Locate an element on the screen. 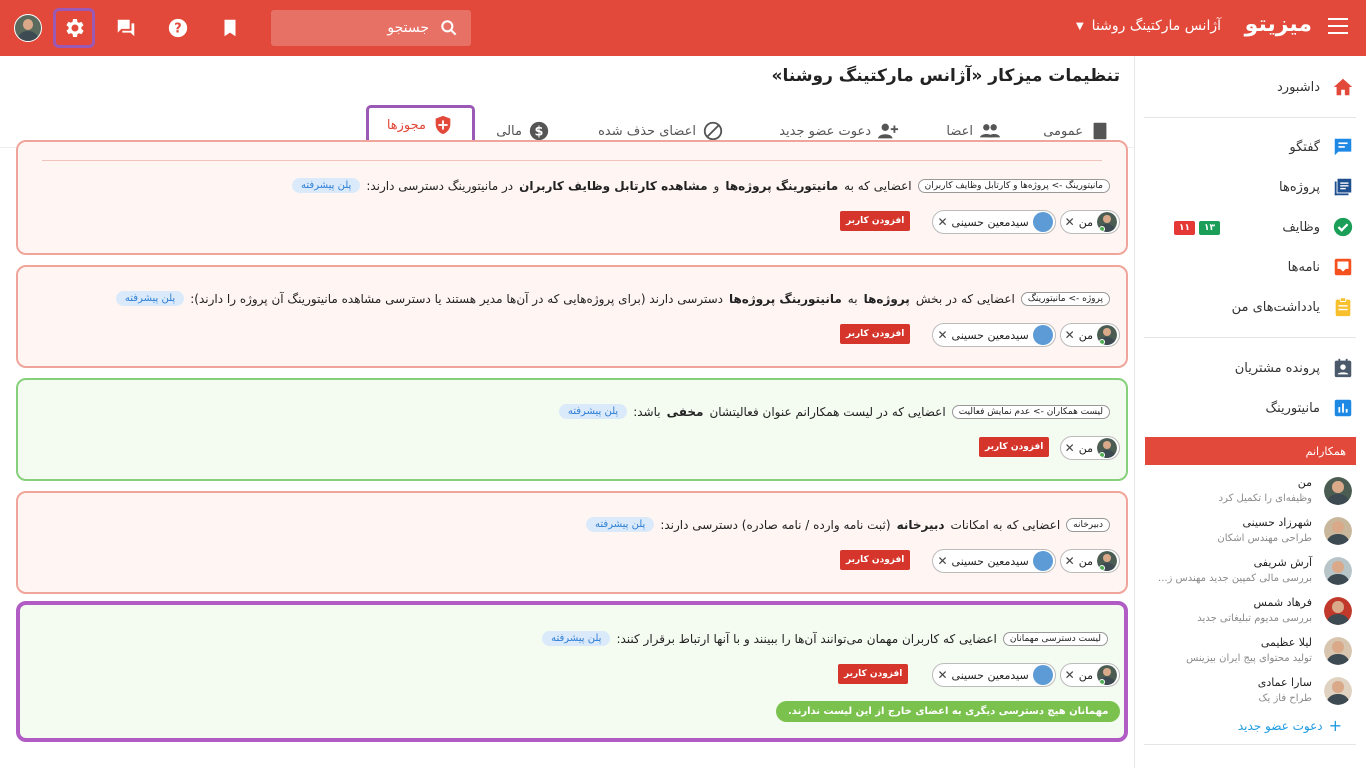 Image resolution: width=1366 pixels, height=768 pixels. tab-label: دعوت عضو جدید is located at coordinates (825, 131).